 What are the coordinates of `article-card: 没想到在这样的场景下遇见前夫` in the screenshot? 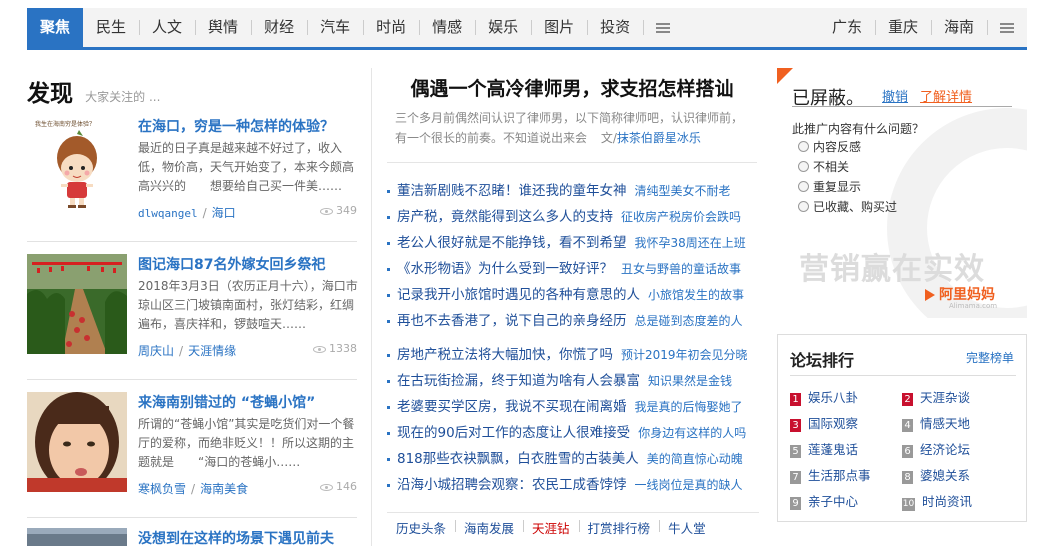 It's located at (192, 537).